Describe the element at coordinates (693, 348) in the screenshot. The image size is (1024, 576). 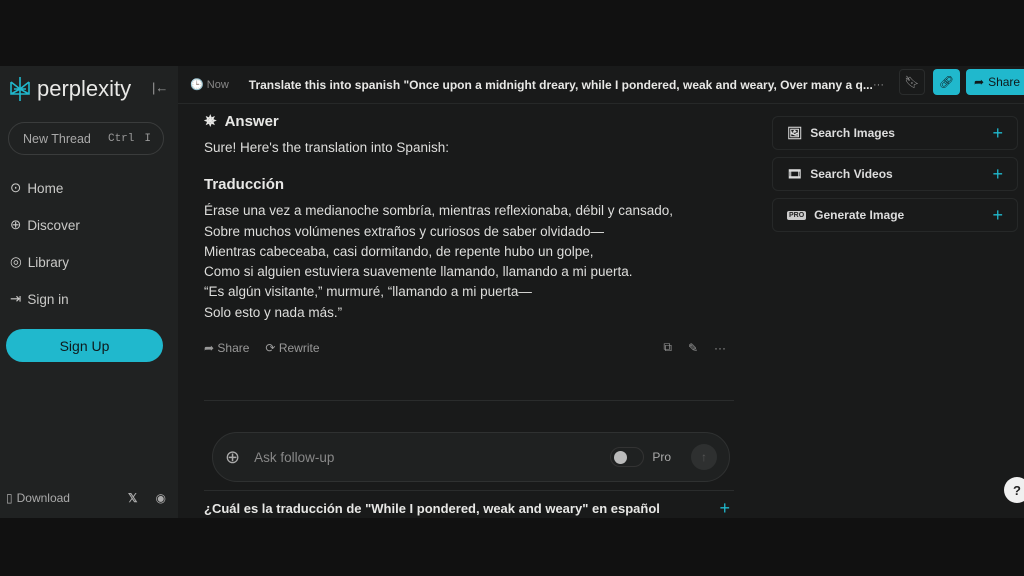
I see `edit-icon: ✎` at that location.